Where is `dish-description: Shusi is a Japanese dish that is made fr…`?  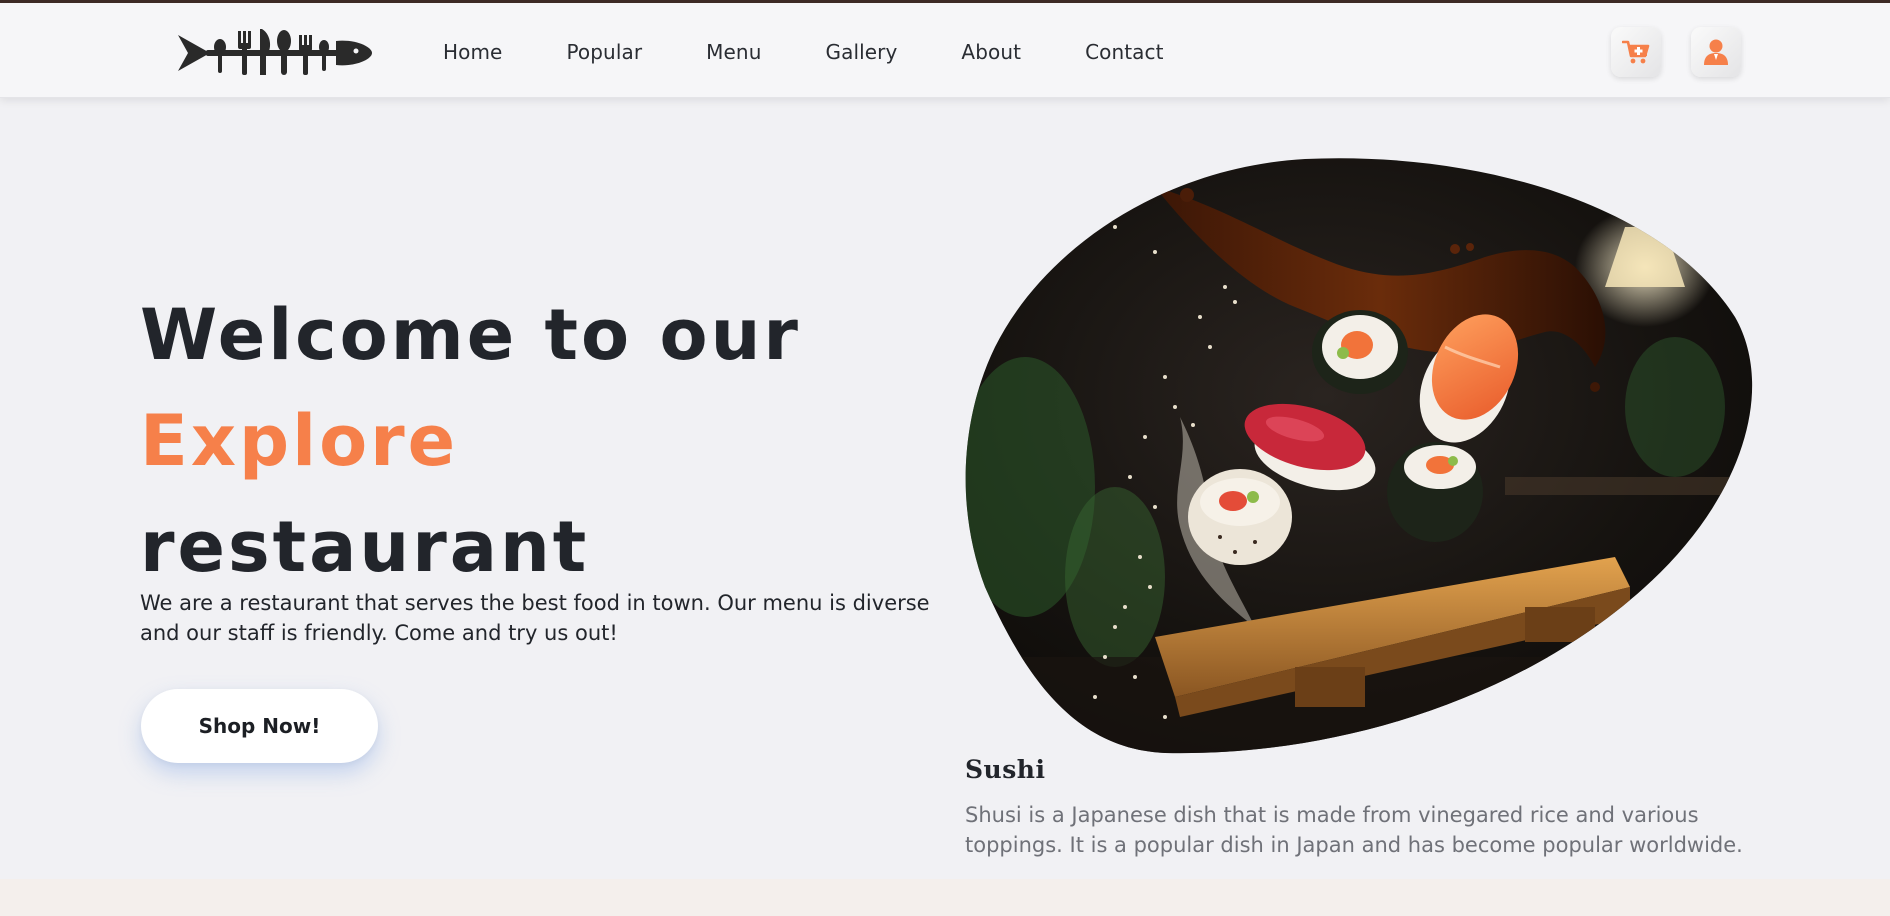
dish-description: Shusi is a Japanese dish that is made fr… is located at coordinates (1354, 830).